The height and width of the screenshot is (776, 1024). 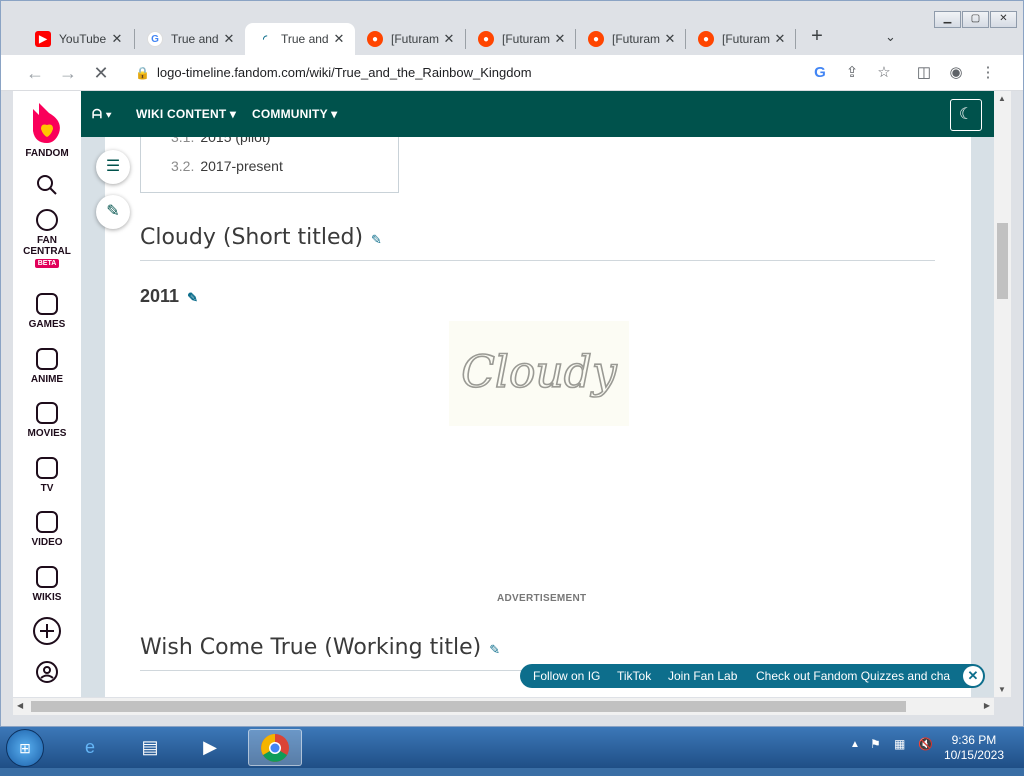 What do you see at coordinates (47, 632) in the screenshot?
I see `create-button` at bounding box center [47, 632].